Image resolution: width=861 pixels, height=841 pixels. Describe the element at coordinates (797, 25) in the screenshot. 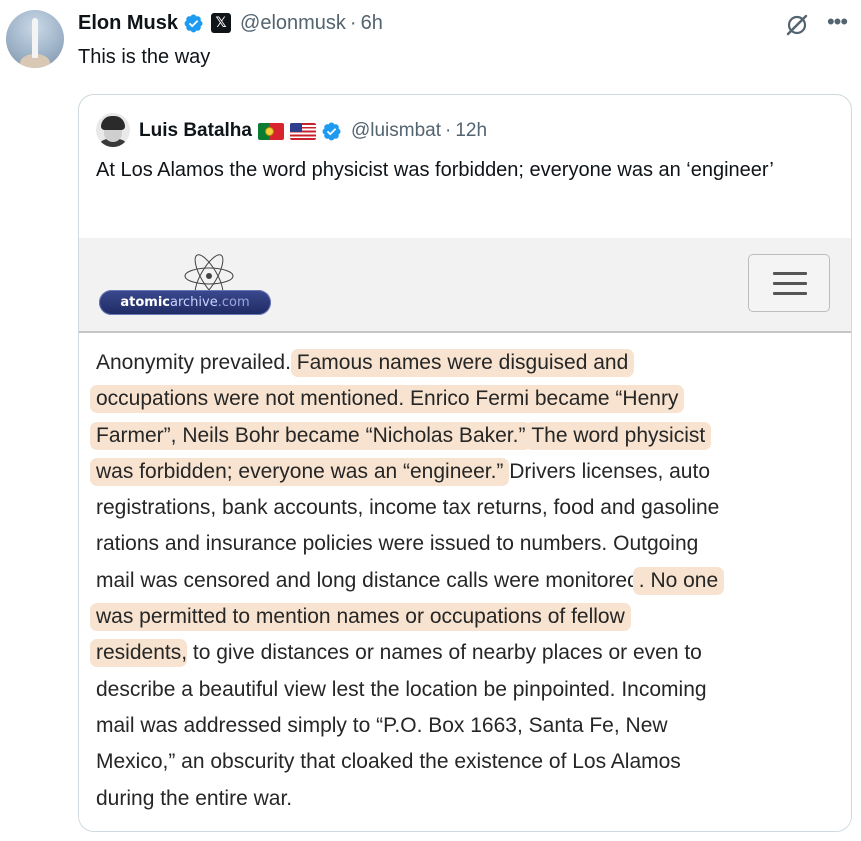

I see `grok-icon` at that location.